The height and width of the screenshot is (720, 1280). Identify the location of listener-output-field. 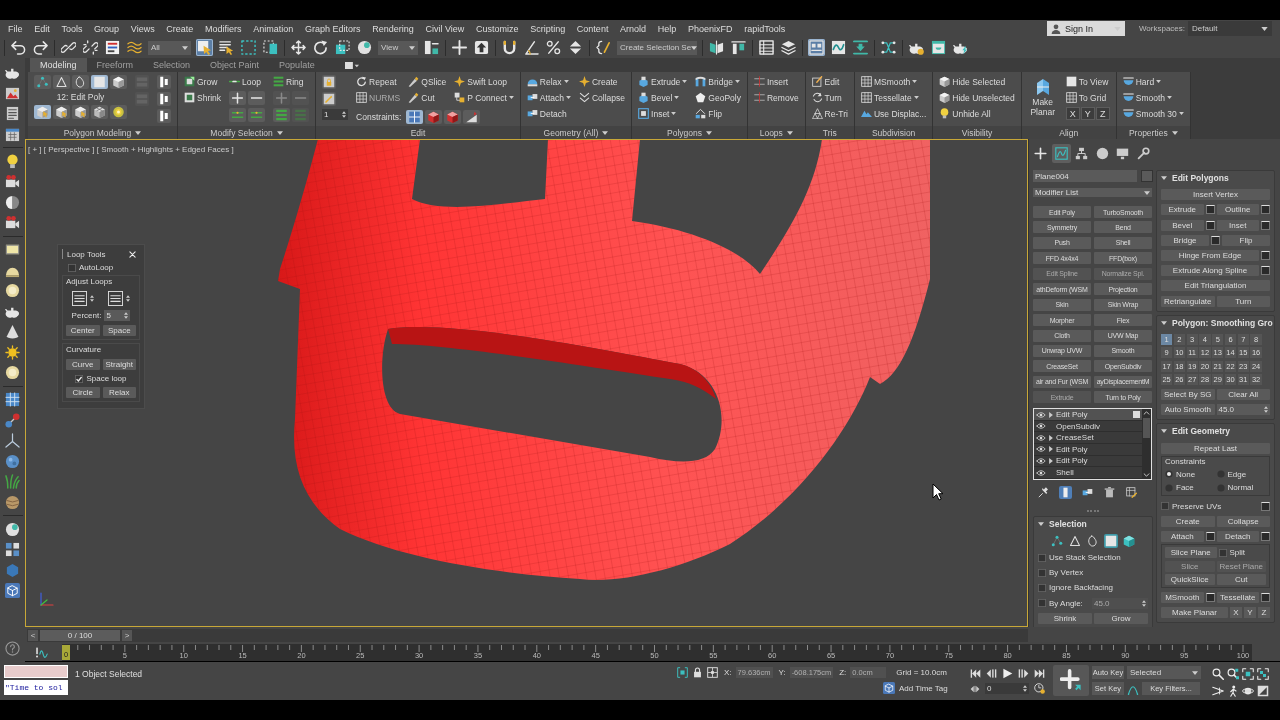
(36, 671).